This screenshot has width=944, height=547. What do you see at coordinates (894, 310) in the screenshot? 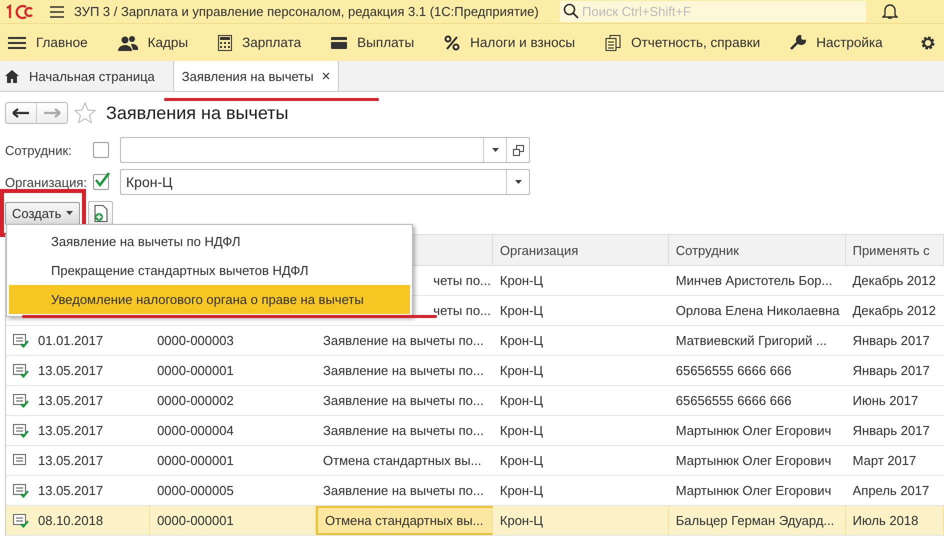
I see `table-cell: Декабрь 2012` at bounding box center [894, 310].